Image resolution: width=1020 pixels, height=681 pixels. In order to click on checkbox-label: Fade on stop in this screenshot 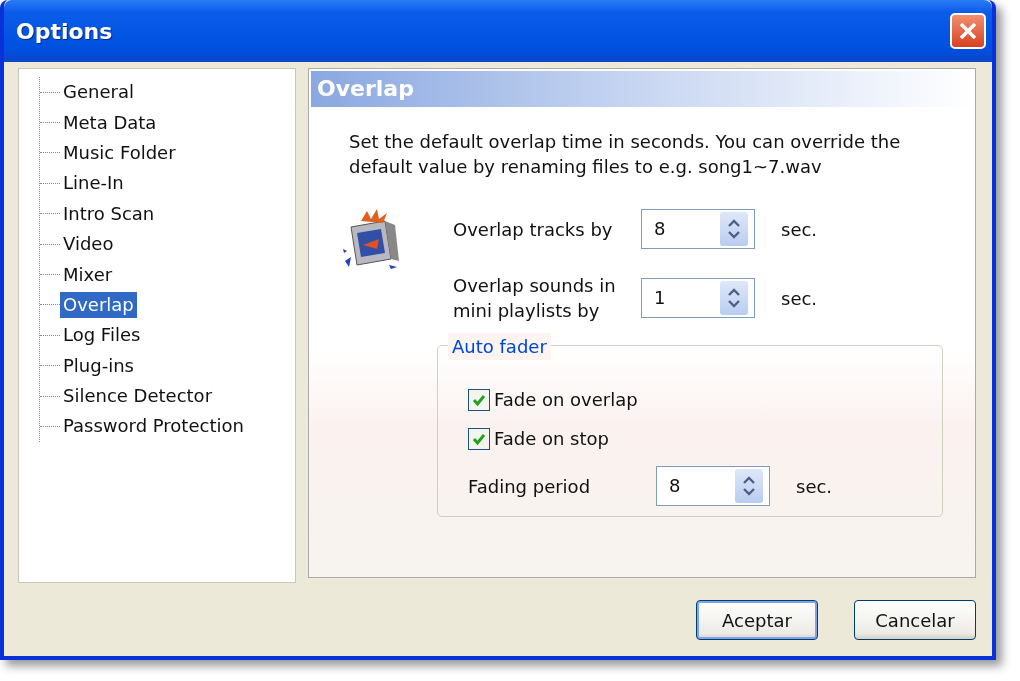, I will do `click(551, 439)`.